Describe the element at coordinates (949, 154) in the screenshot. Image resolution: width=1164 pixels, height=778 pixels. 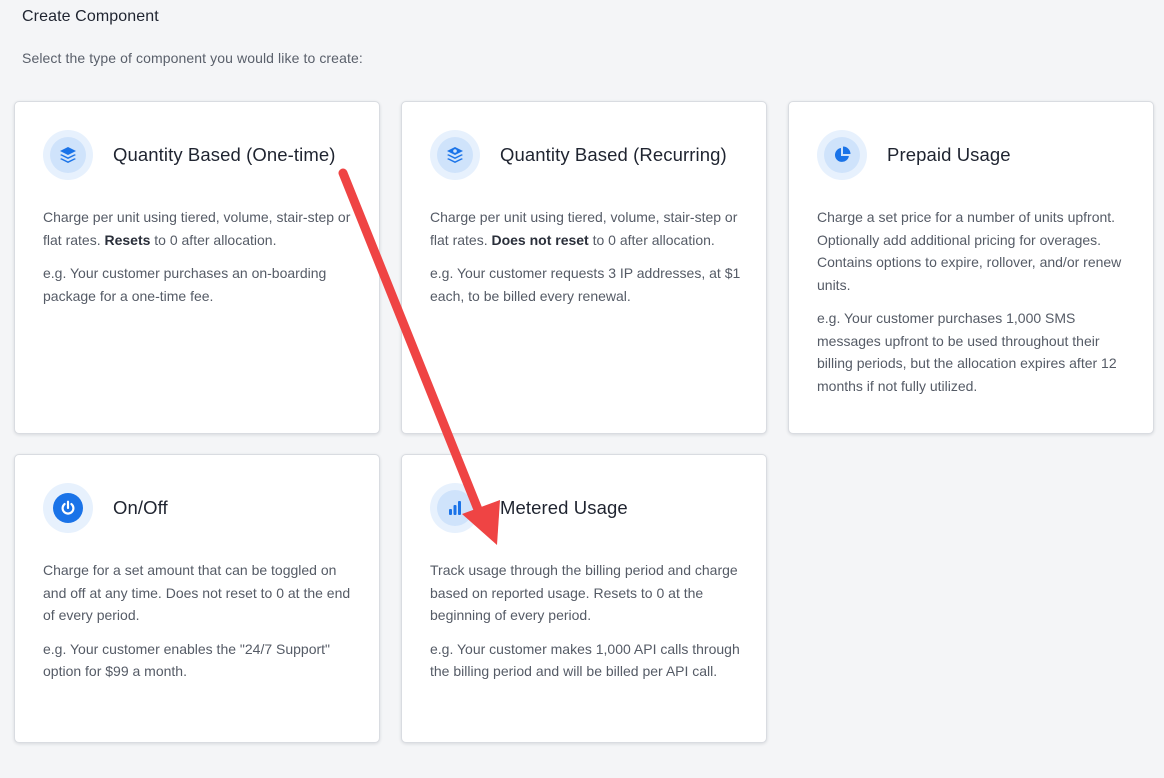
I see `card-title: Prepaid Usage` at that location.